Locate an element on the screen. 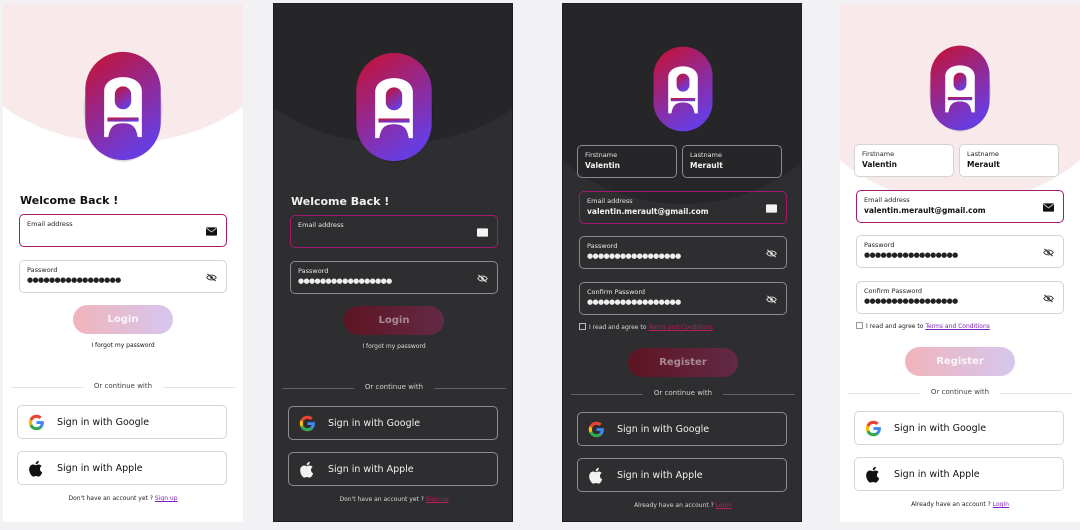 The width and height of the screenshot is (1080, 530). firstname-value: Valentin is located at coordinates (602, 165).